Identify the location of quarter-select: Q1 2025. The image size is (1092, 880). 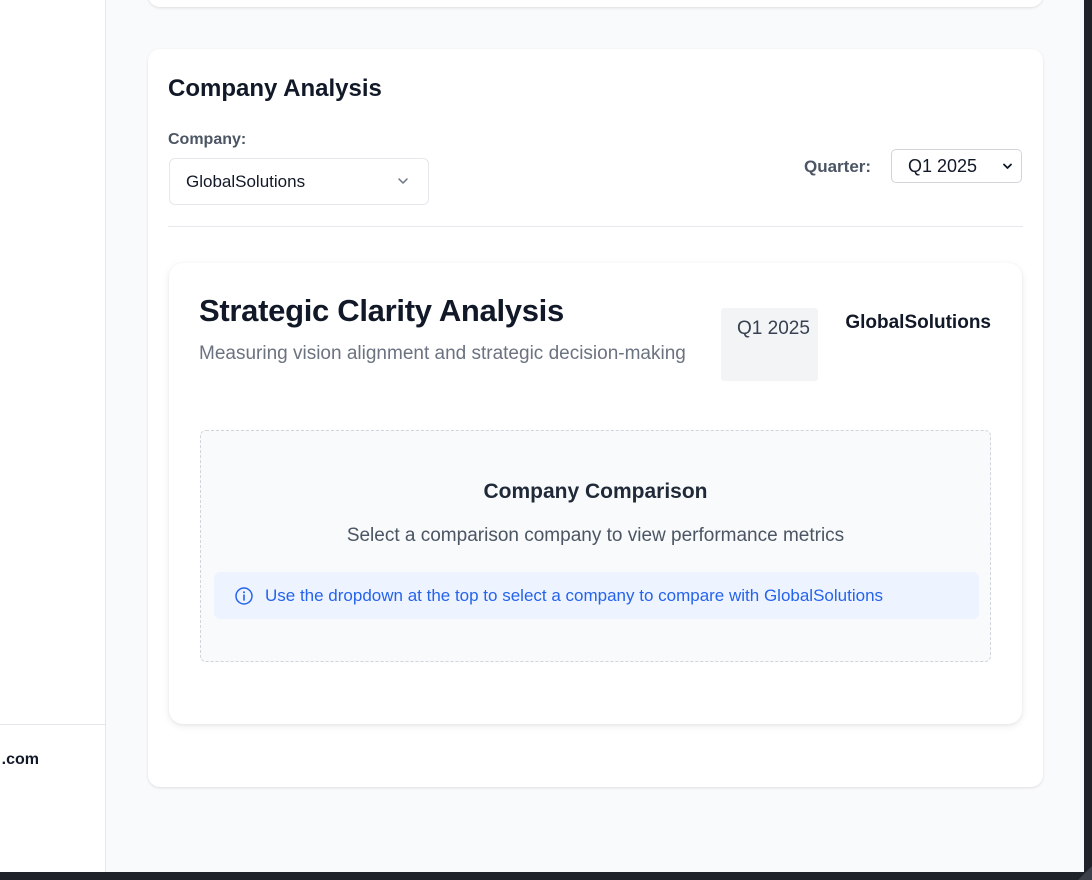
(956, 166).